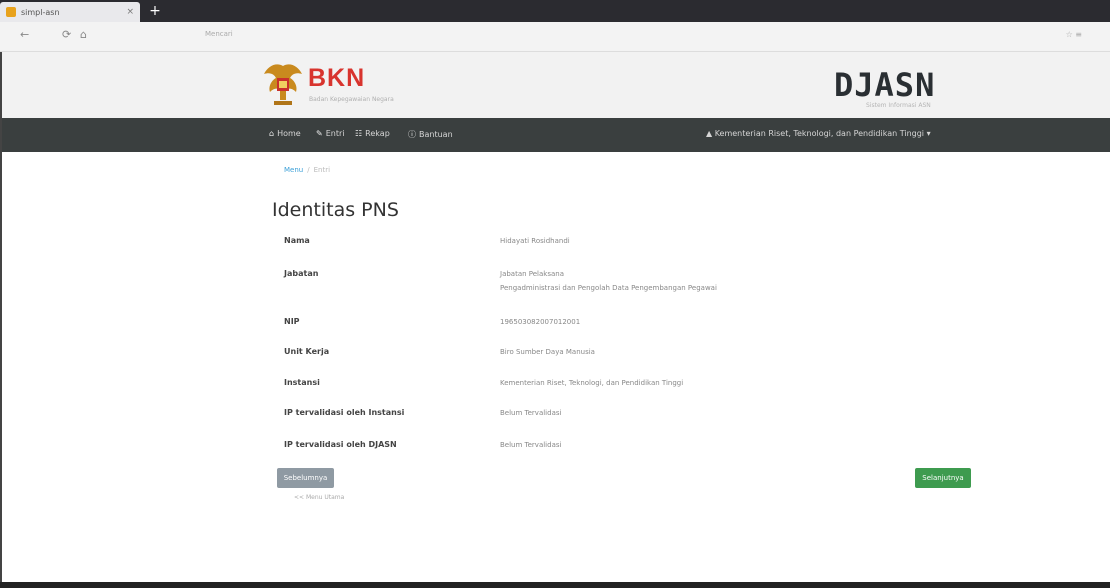  I want to click on breadcrumb-menu-link: Menu, so click(293, 170).